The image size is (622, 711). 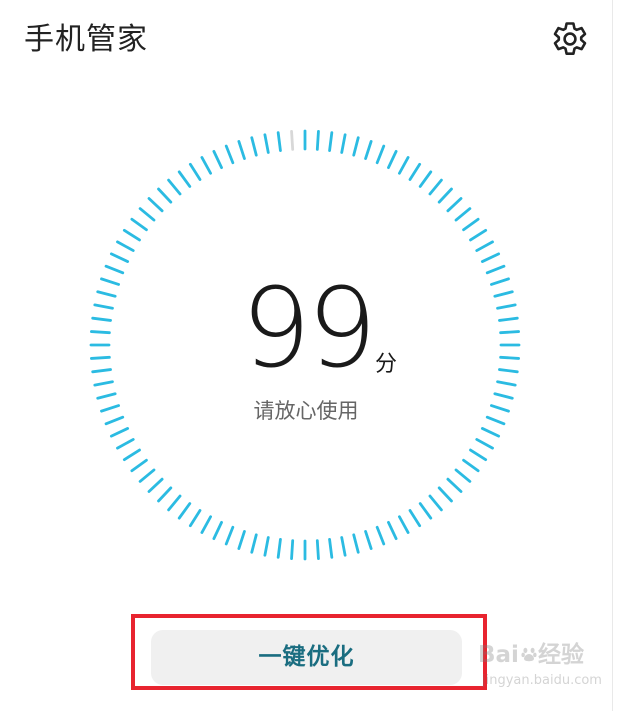 I want to click on baidu-watermark: Bai 经验 jingyan.baidu.com, so click(x=540, y=671).